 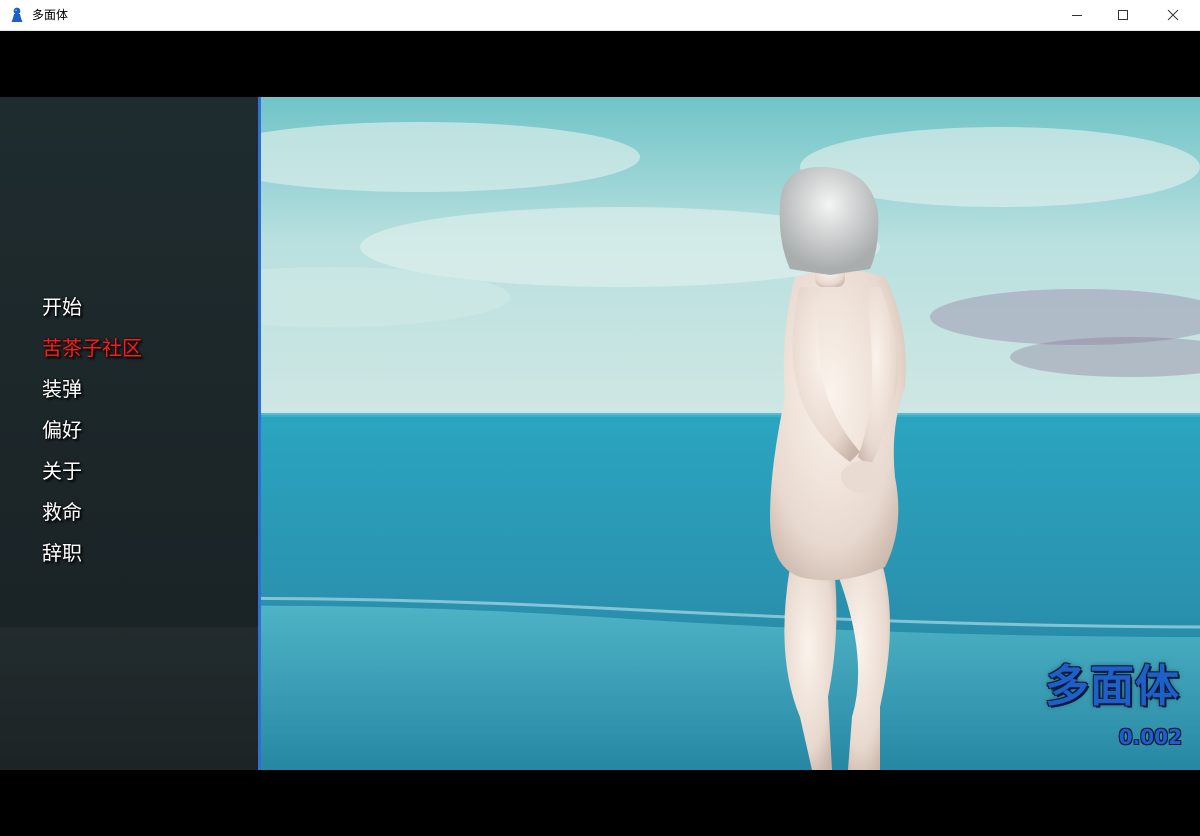 I want to click on maximize-button, so click(x=1123, y=15).